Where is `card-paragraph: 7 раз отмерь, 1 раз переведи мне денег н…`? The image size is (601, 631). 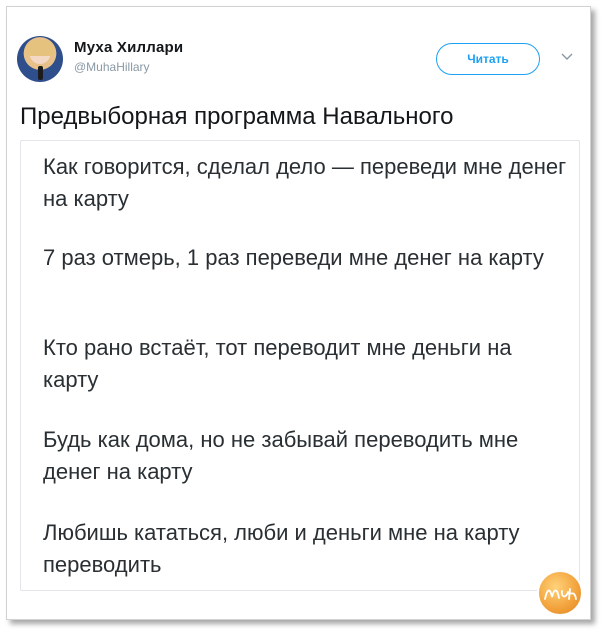 card-paragraph: 7 раз отмерь, 1 раз переведи мне денег н… is located at coordinates (293, 257).